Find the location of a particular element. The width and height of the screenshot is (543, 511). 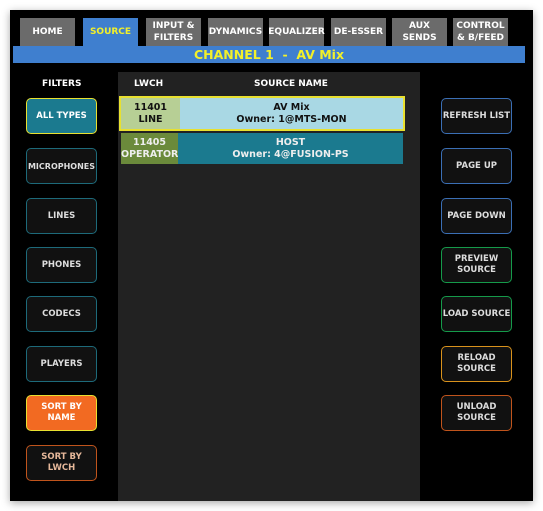

sort-by-lwch-button: SORT BY LWCH is located at coordinates (61, 463).